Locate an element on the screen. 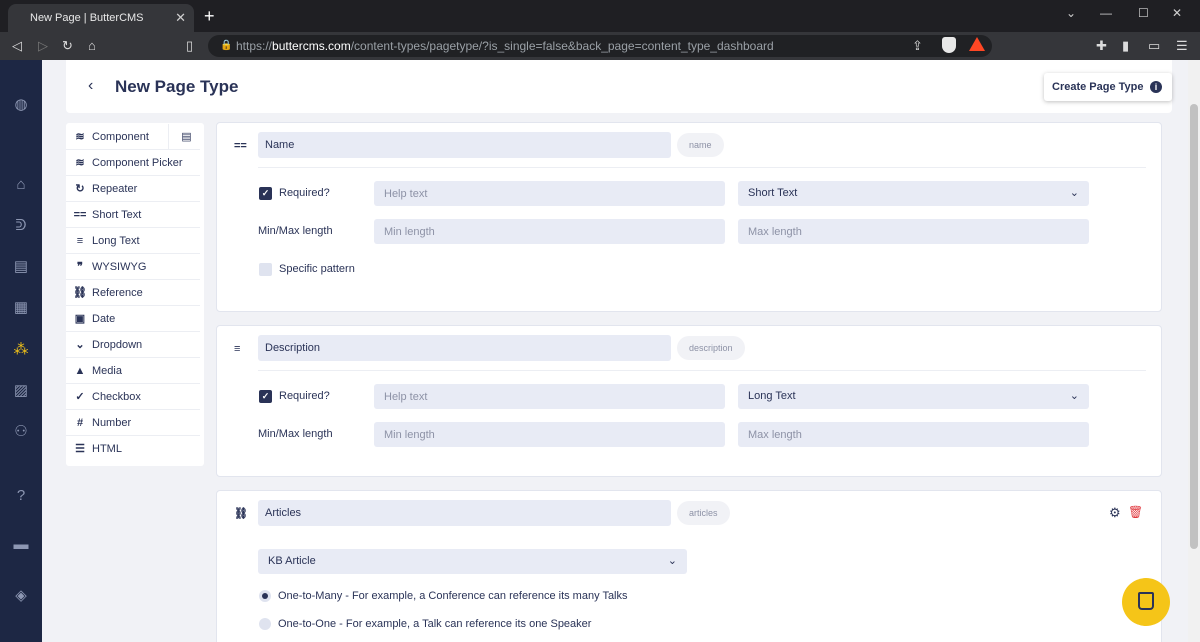 The image size is (1200, 642). component-library-icon: ▤ is located at coordinates (186, 137).